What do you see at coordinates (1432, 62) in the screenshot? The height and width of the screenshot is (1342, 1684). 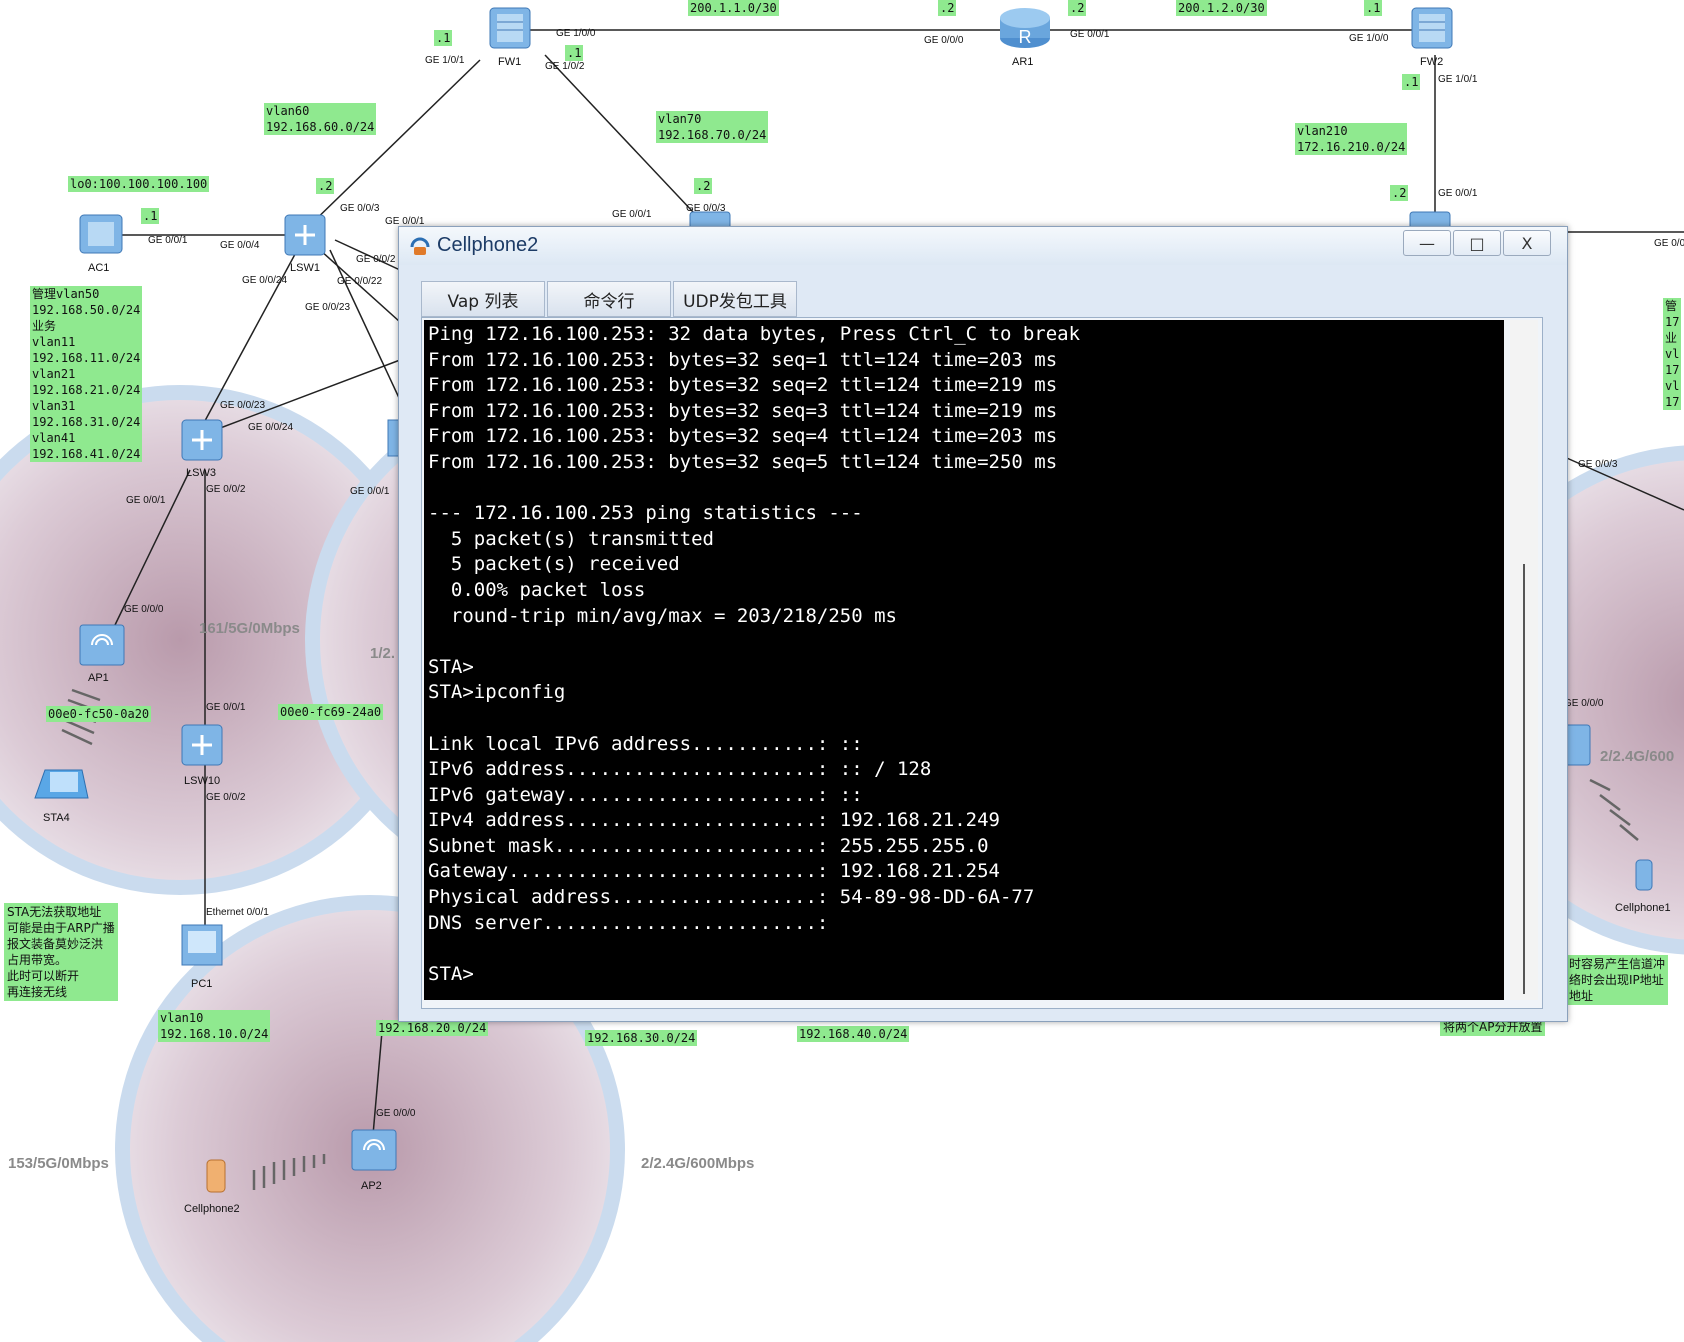 I see `device-label-fw2: FW2` at bounding box center [1432, 62].